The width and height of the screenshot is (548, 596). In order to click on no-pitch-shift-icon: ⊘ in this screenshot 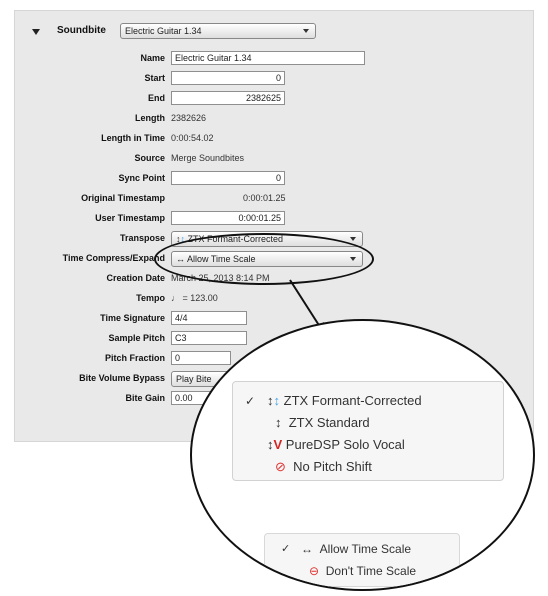, I will do `click(280, 466)`.